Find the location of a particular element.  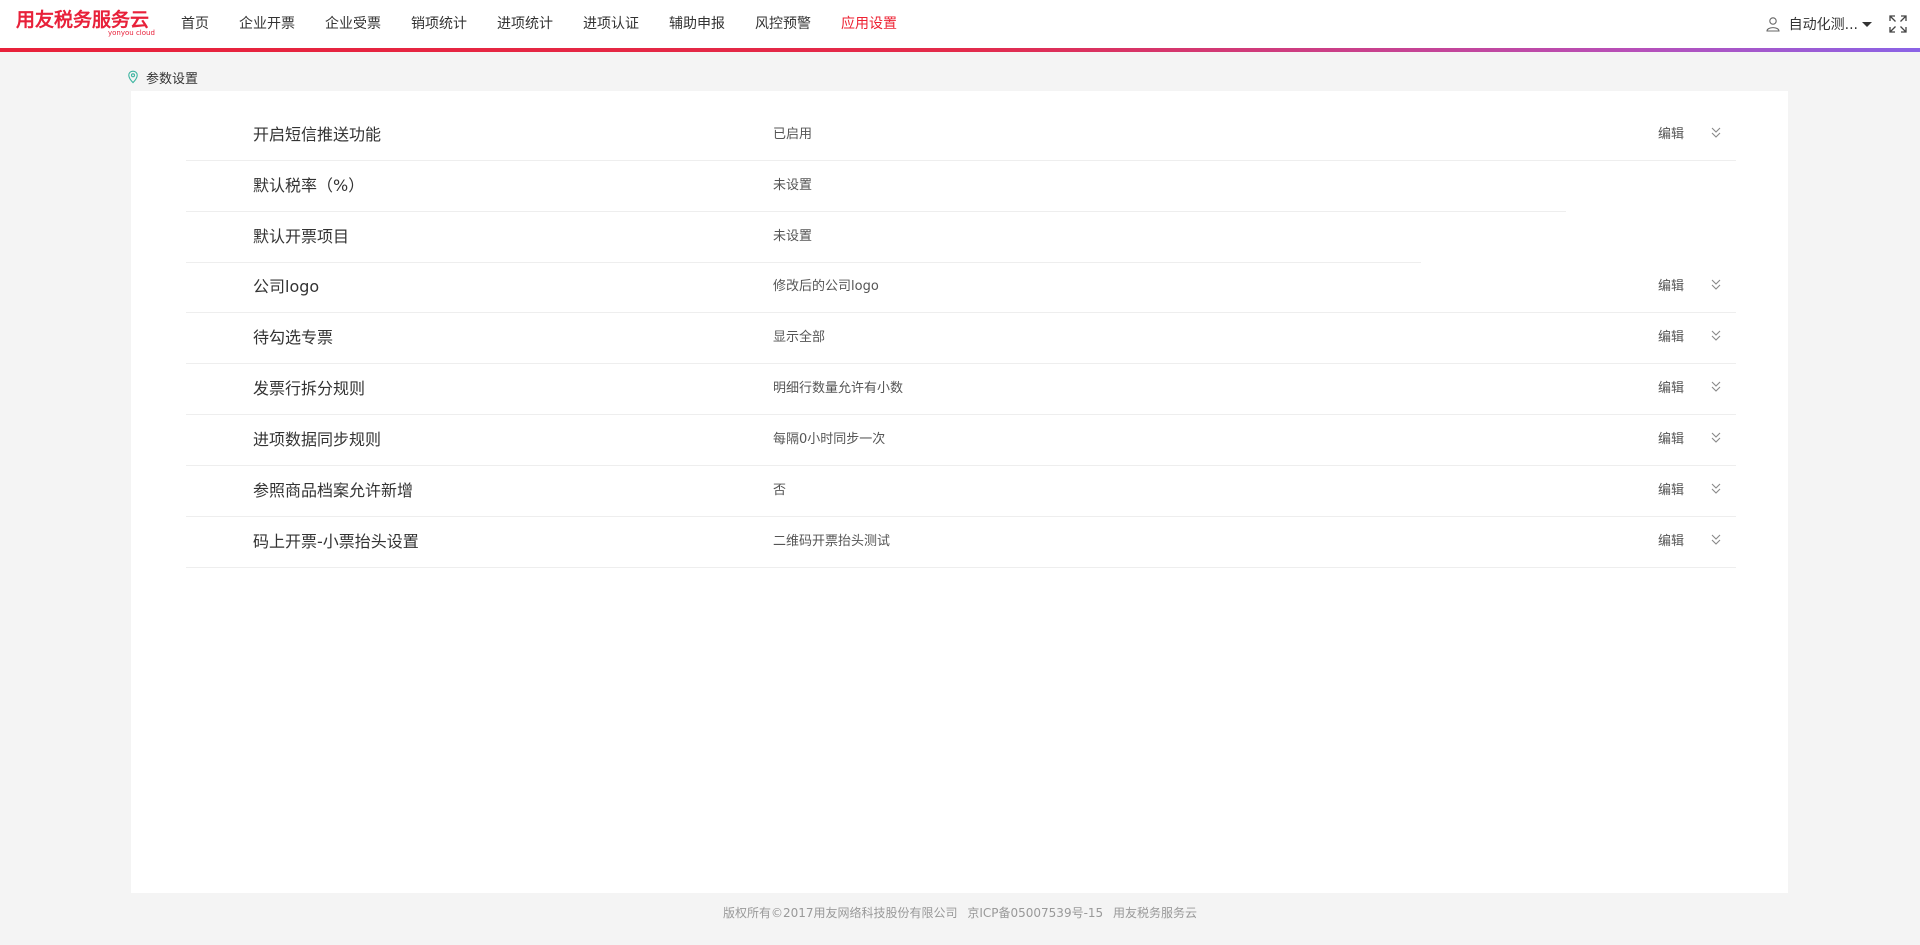

setting-value: 修改后的公司logo is located at coordinates (826, 286).